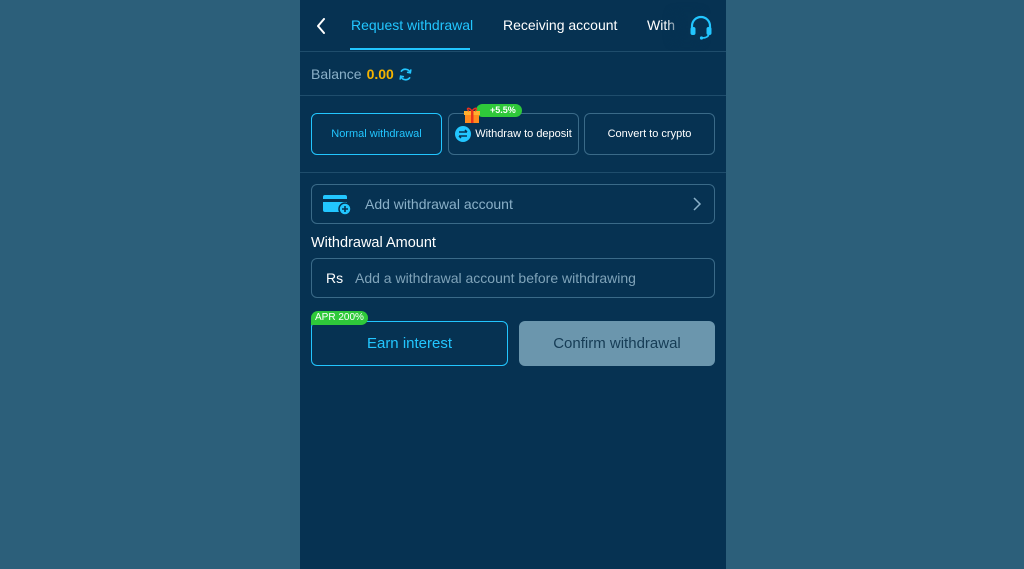 This screenshot has width=1024, height=569. I want to click on apr-badge: APR 200%, so click(339, 318).